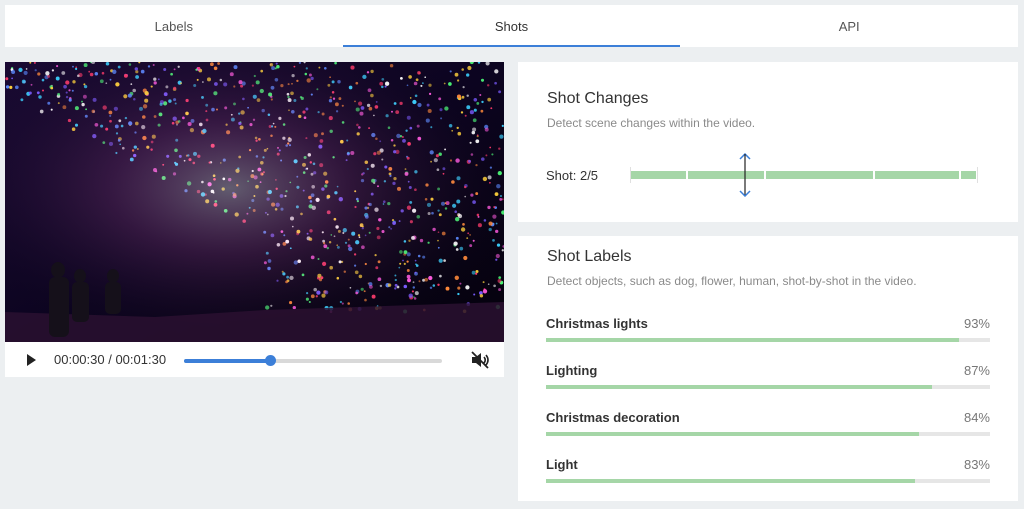 The image size is (1024, 509). What do you see at coordinates (651, 123) in the screenshot?
I see `shot-changes-description: Detect scene changes within the video.` at bounding box center [651, 123].